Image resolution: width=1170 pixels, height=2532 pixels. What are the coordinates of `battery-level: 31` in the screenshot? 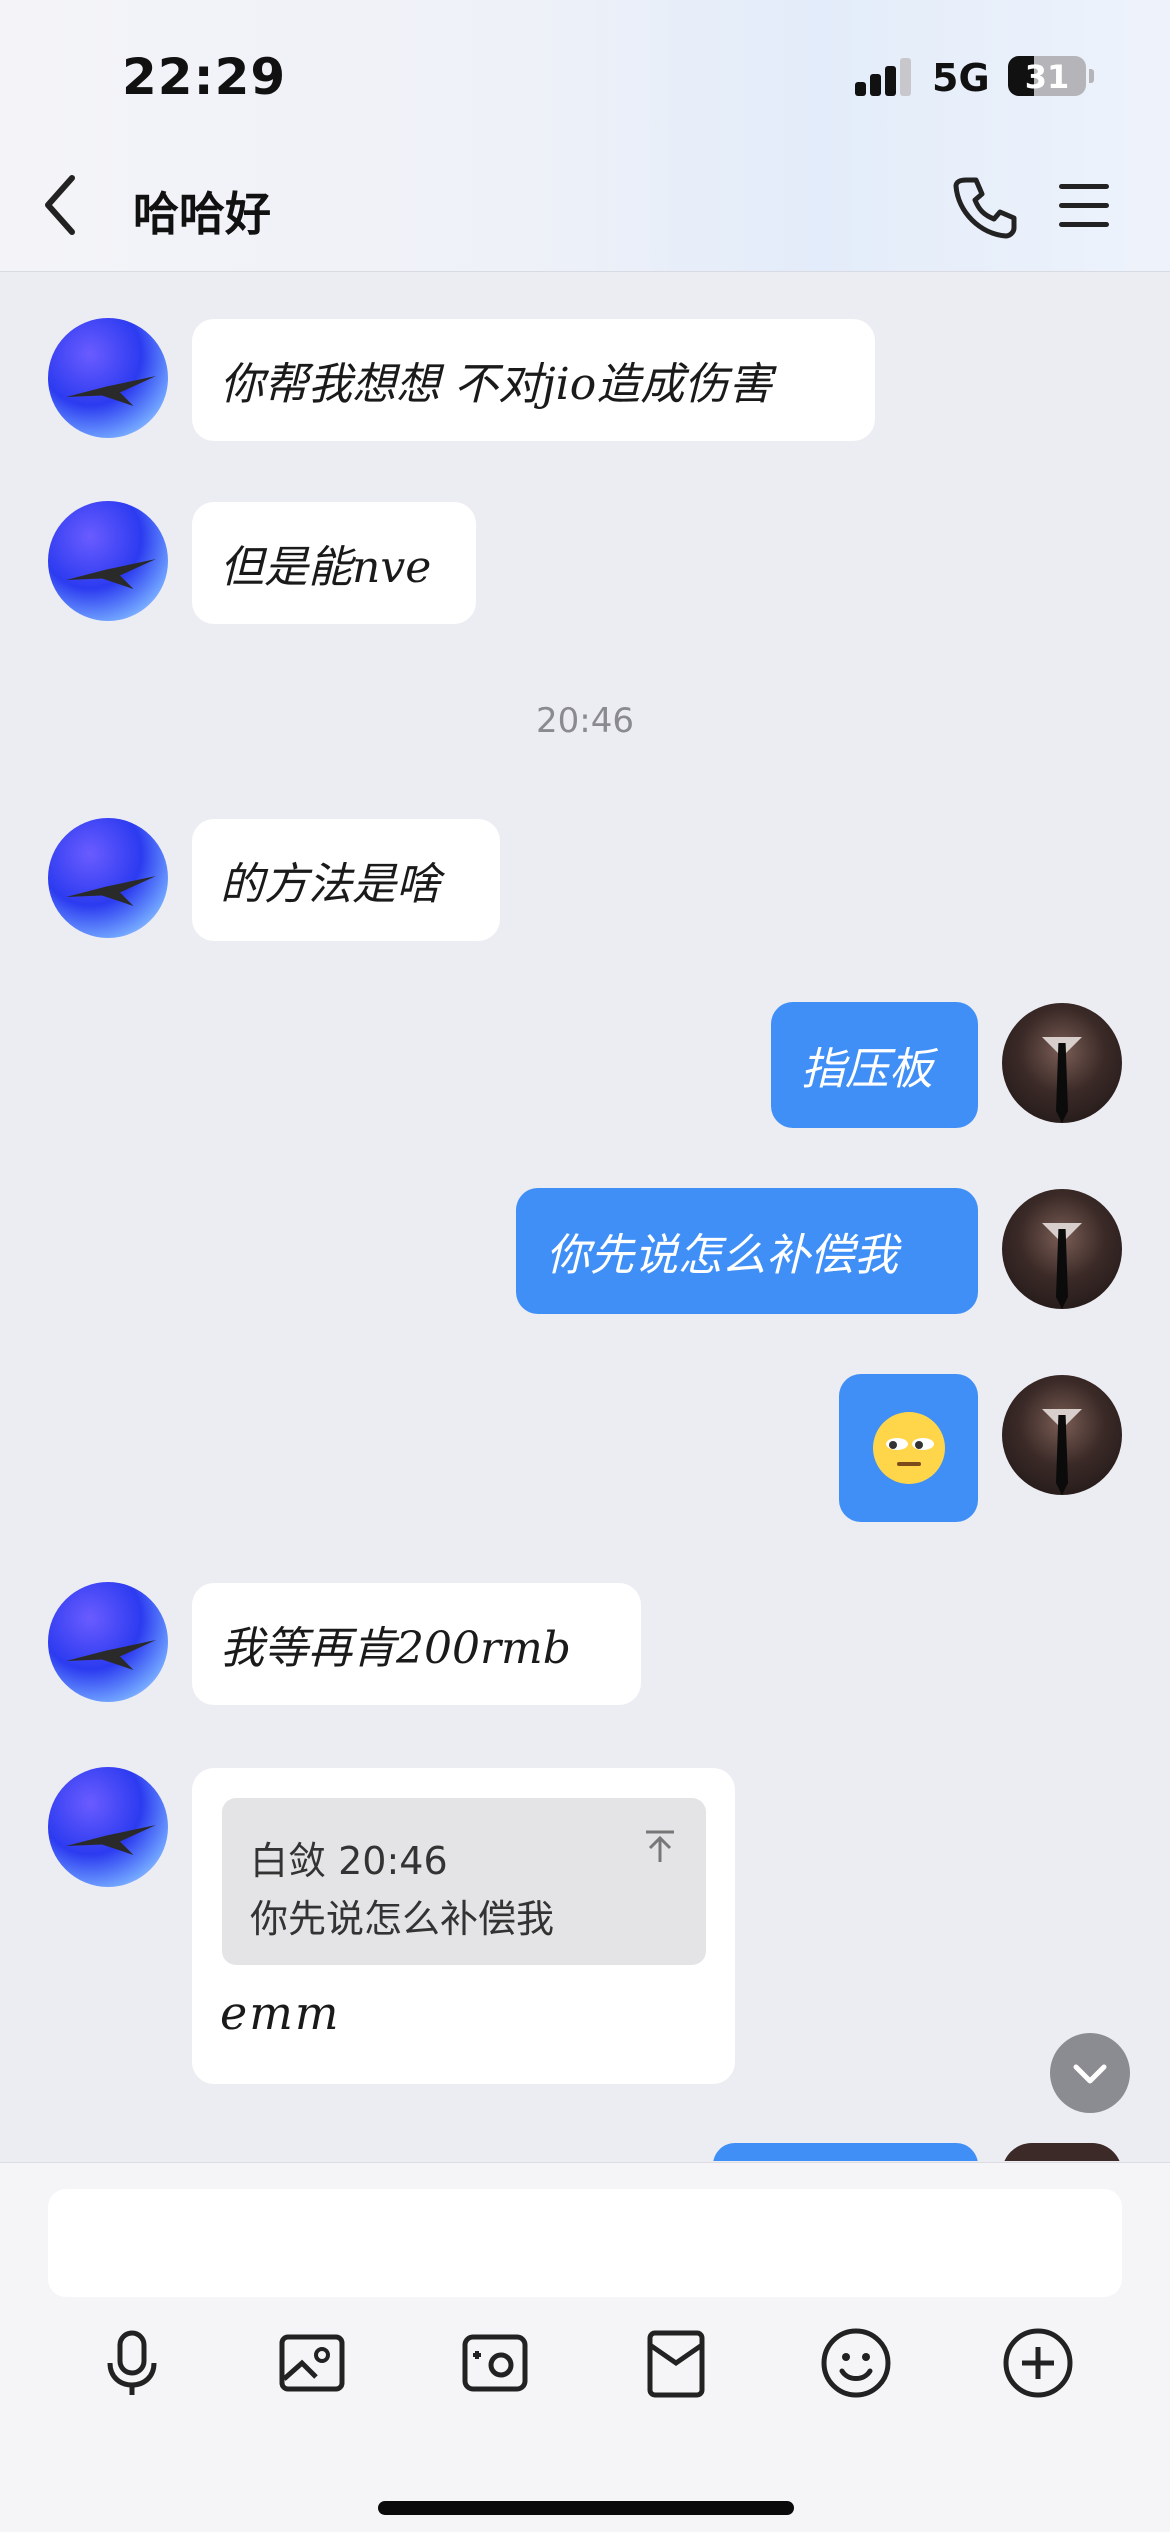 It's located at (1047, 77).